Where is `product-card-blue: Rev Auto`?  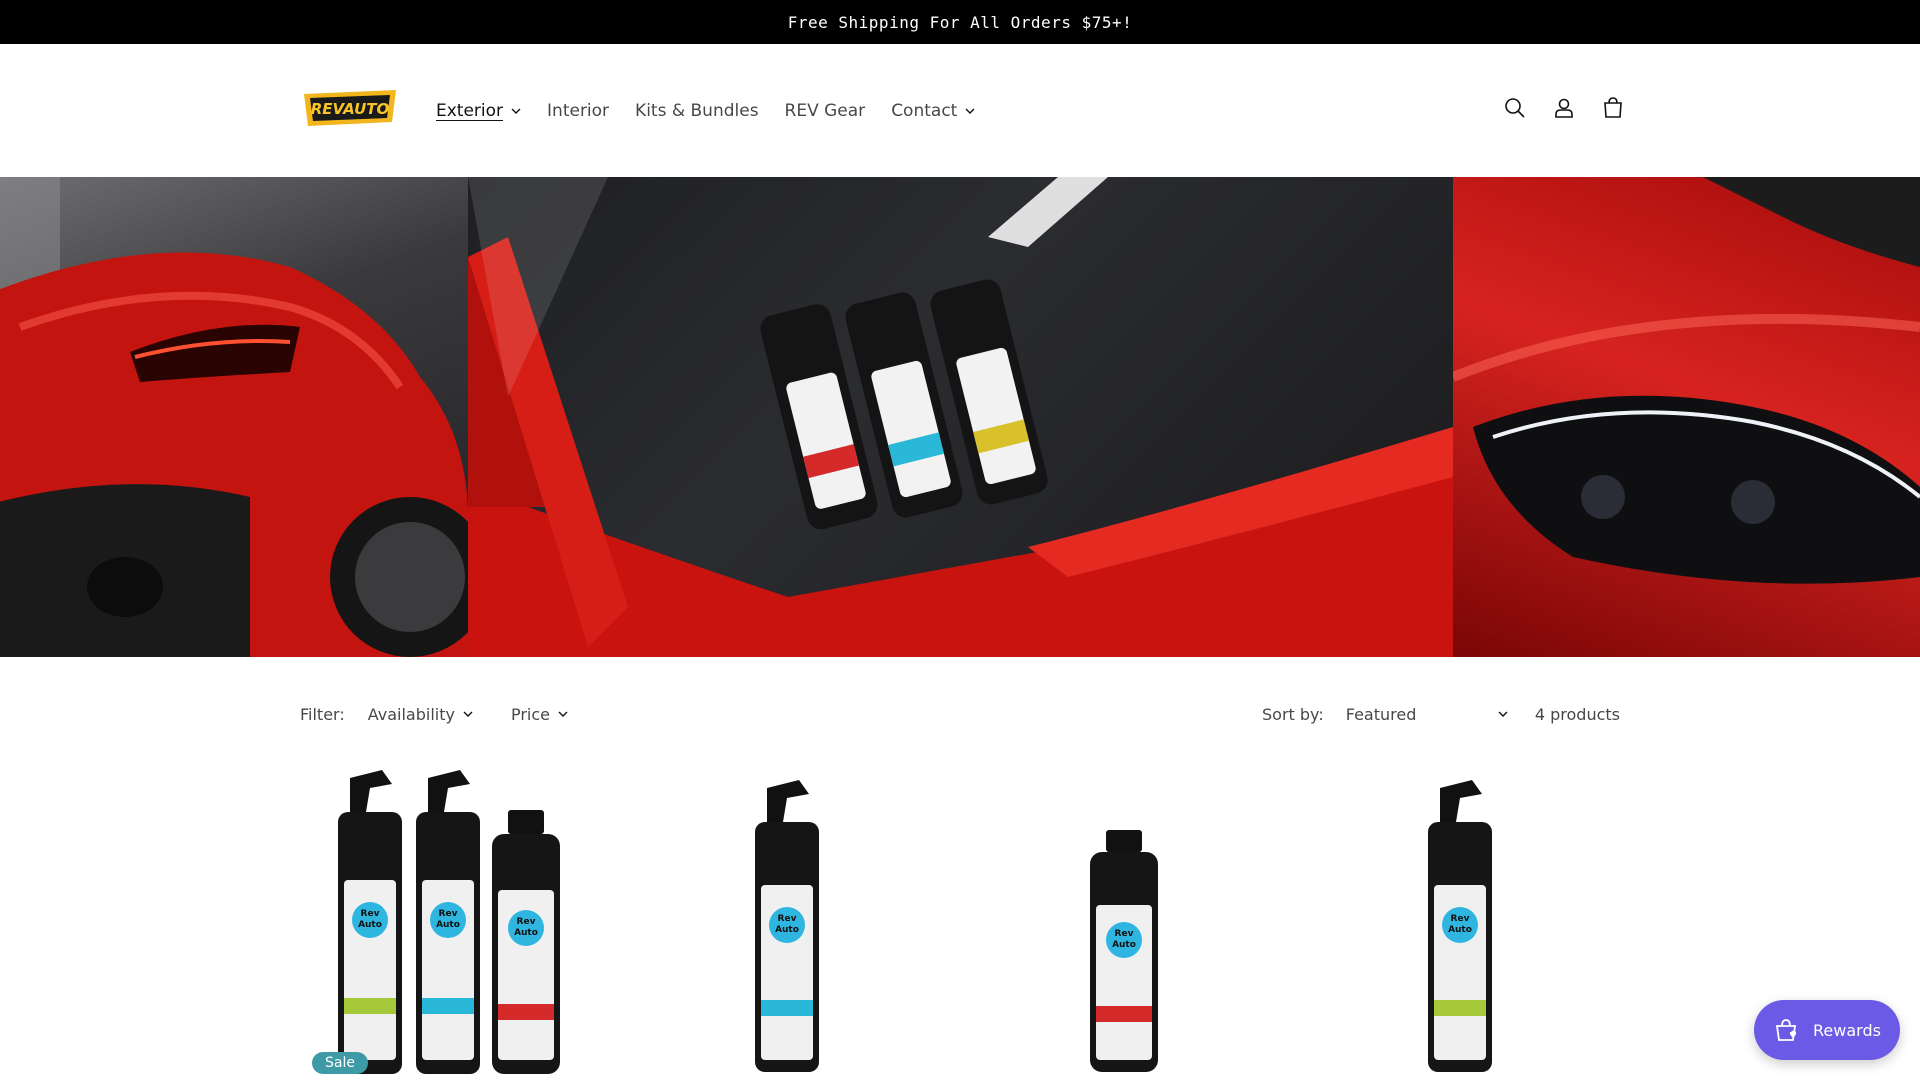
product-card-blue: Rev Auto is located at coordinates (792, 920).